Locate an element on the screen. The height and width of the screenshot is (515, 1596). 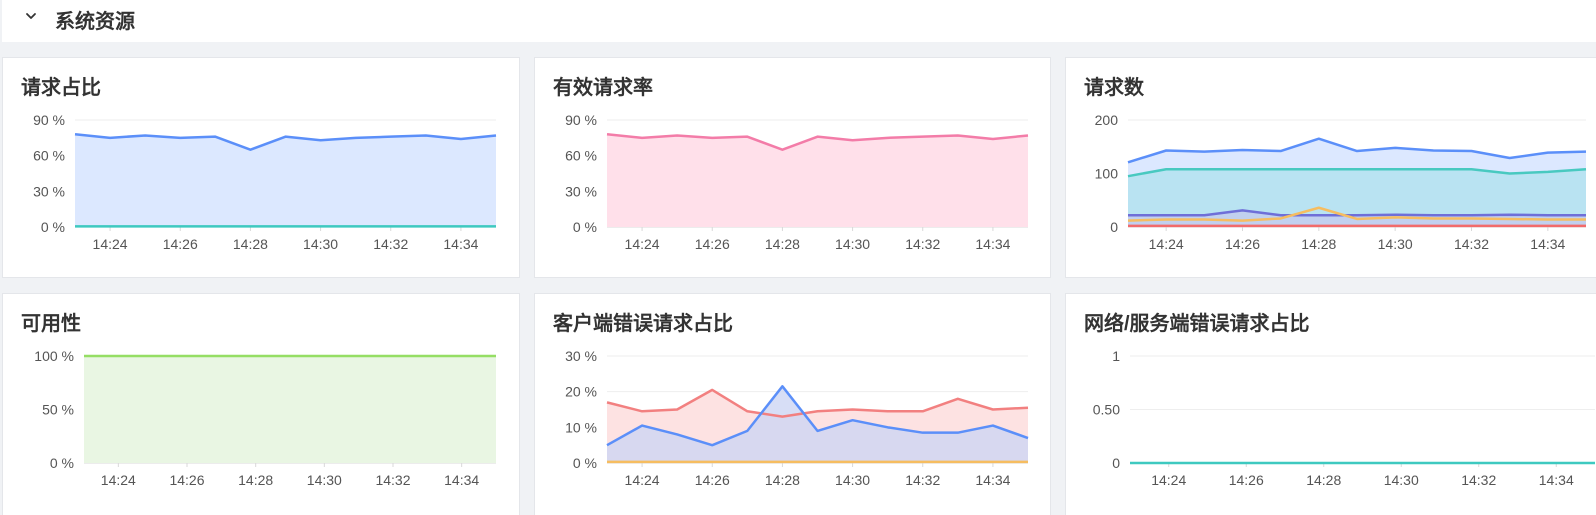
chevron-down-icon is located at coordinates (31, 16).